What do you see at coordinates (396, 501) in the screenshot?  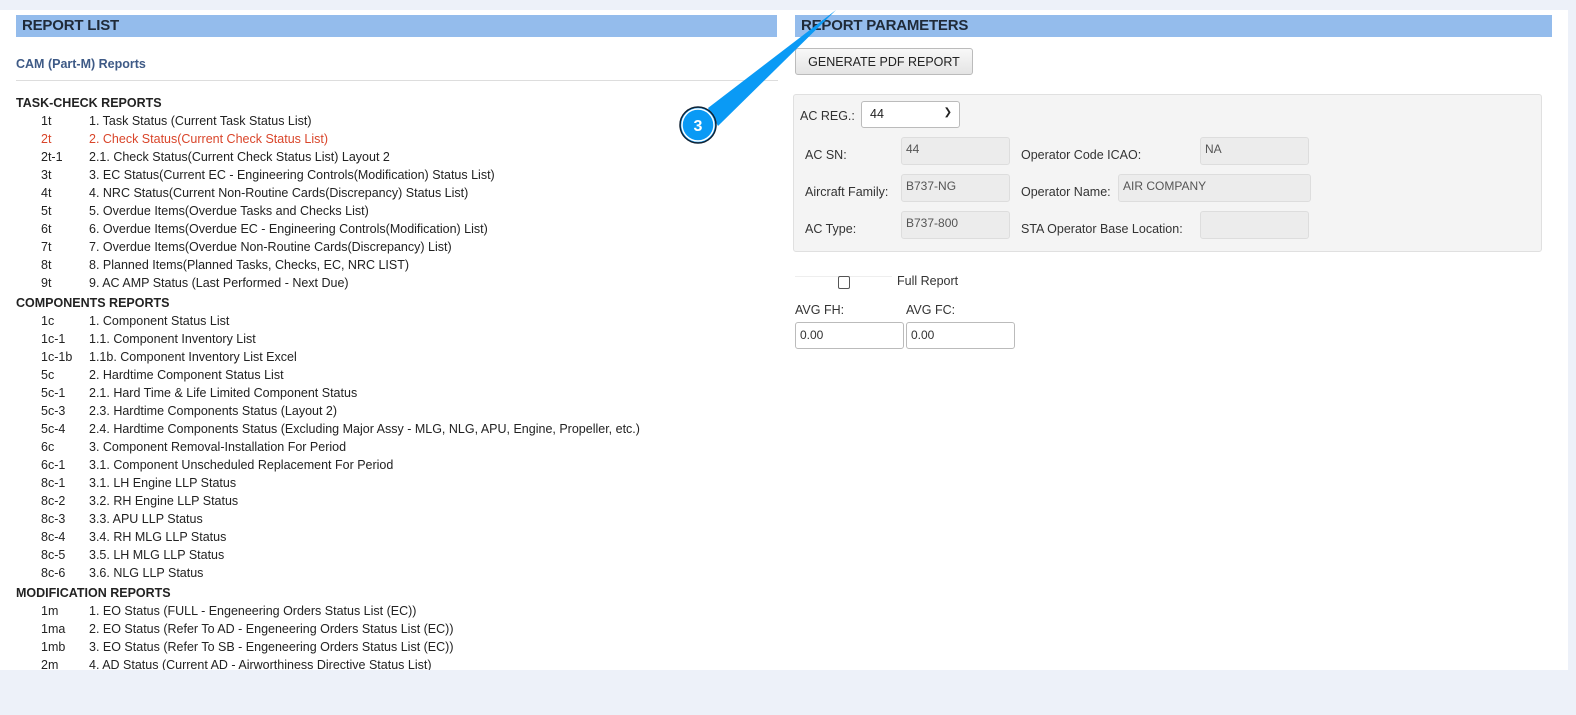 I see `report-item: 8c-2 3.2. RH Engine LLP Status` at bounding box center [396, 501].